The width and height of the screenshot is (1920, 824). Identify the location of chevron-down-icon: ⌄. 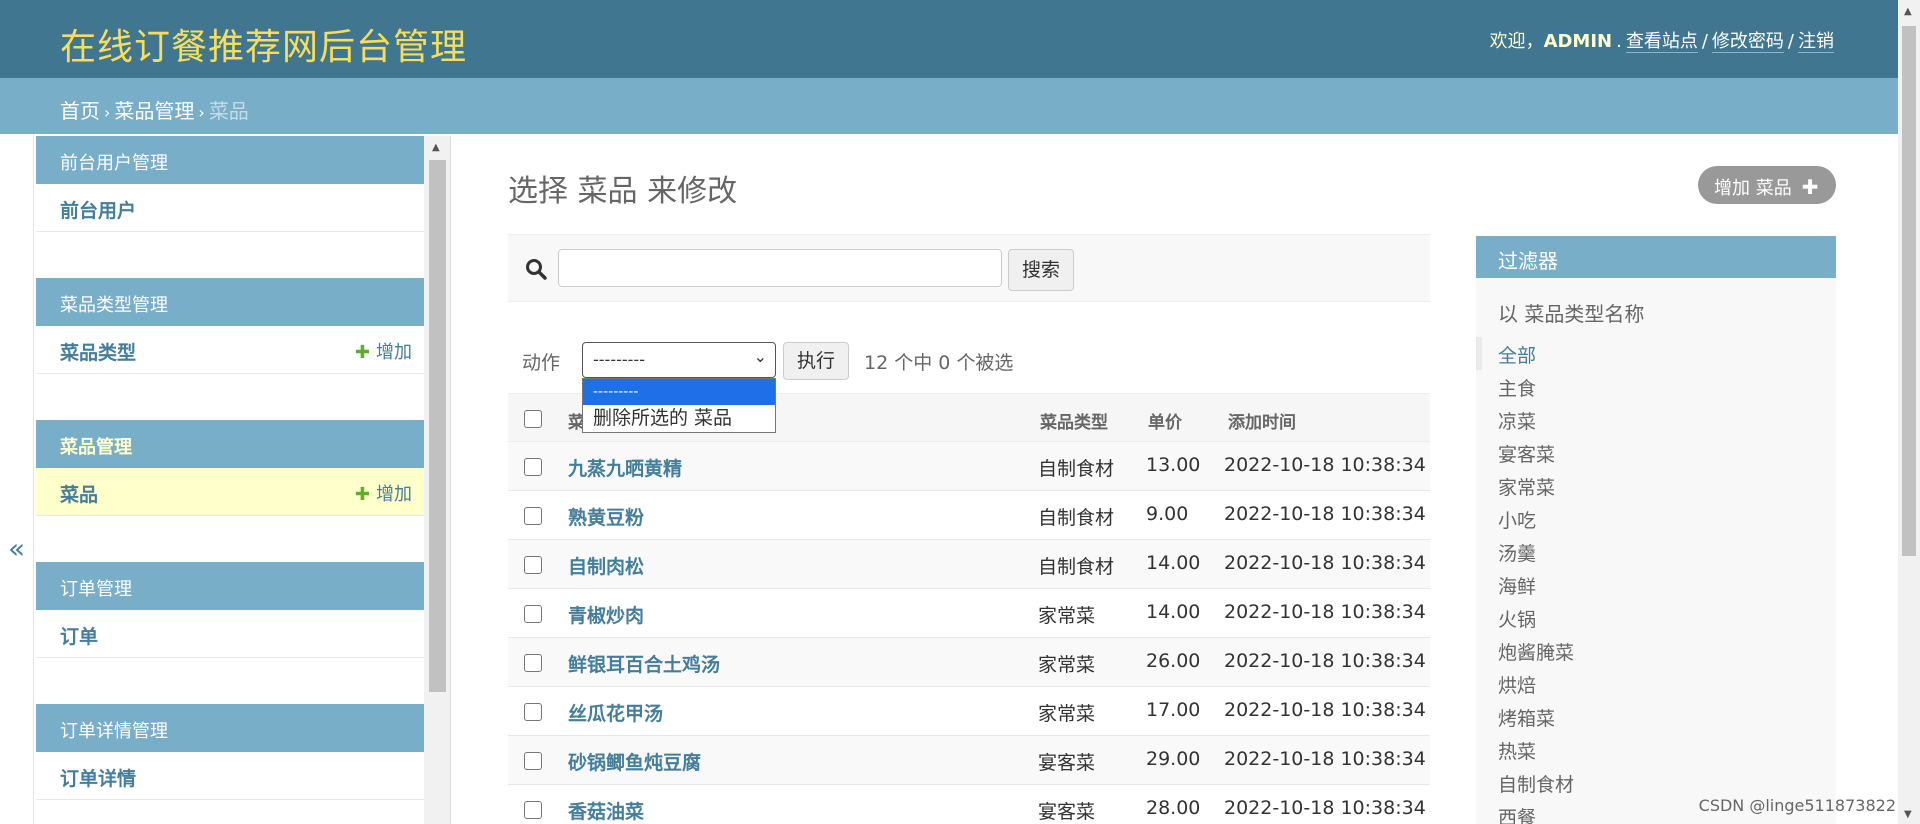
(760, 356).